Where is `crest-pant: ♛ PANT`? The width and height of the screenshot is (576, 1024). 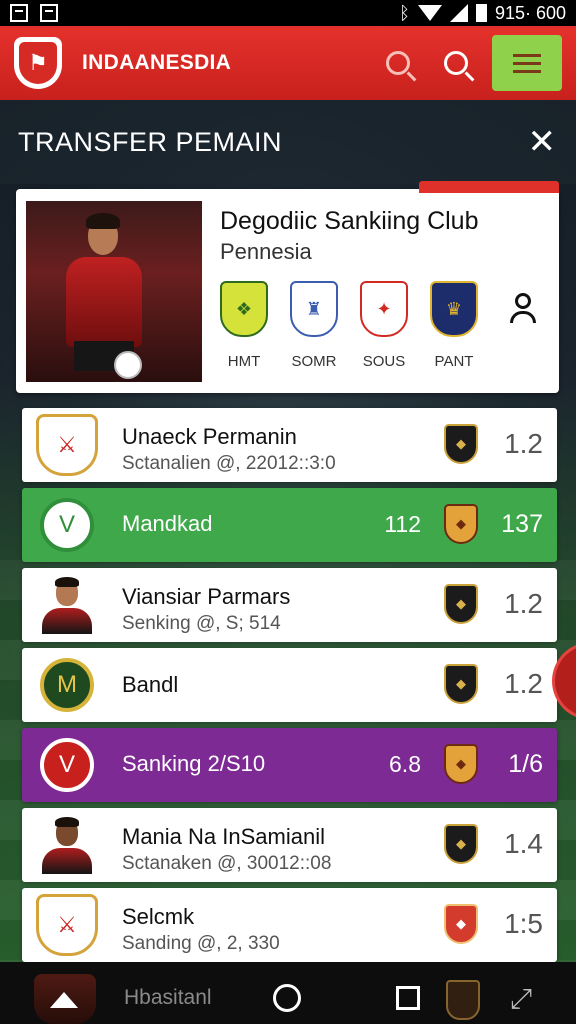 crest-pant: ♛ PANT is located at coordinates (454, 325).